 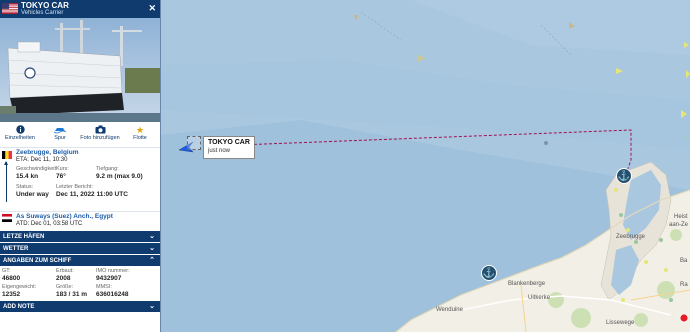 What do you see at coordinates (194, 143) in the screenshot?
I see `selected-vessel-marker` at bounding box center [194, 143].